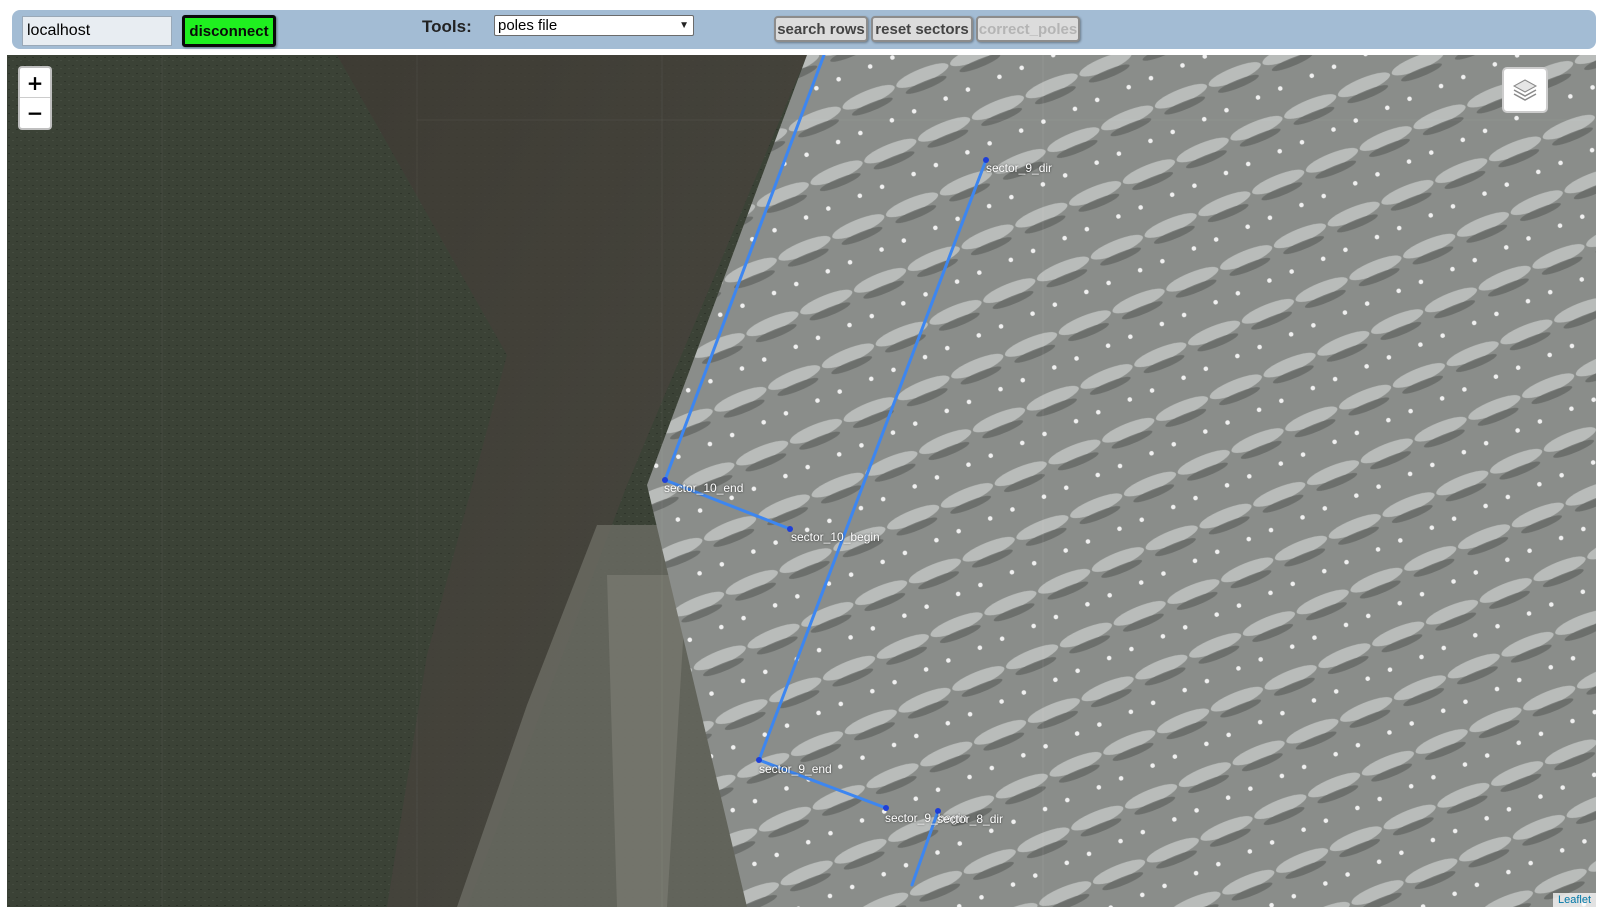  Describe the element at coordinates (229, 31) in the screenshot. I see `disconnect-button: disconnect` at that location.